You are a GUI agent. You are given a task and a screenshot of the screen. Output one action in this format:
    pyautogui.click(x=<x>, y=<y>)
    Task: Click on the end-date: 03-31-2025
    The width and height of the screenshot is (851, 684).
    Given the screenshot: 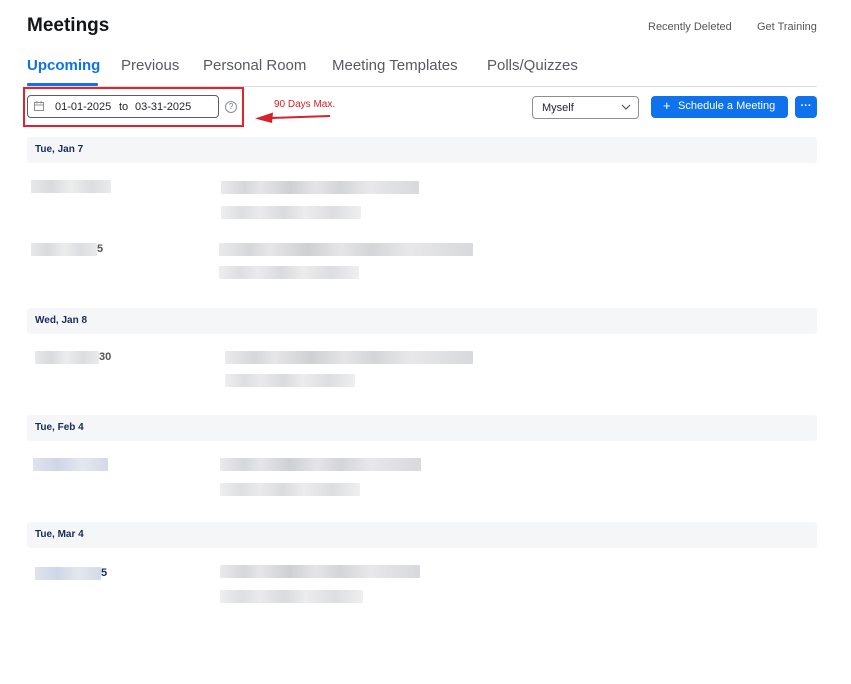 What is the action you would take?
    pyautogui.click(x=163, y=107)
    